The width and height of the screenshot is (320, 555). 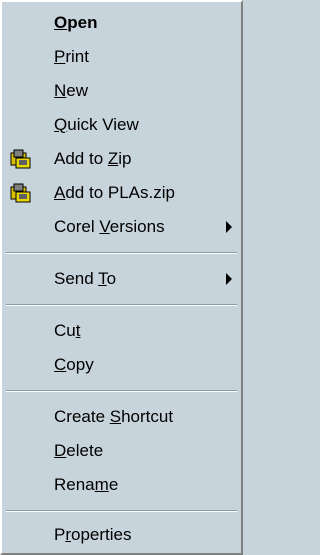 What do you see at coordinates (109, 226) in the screenshot?
I see `menu-item-label: Corel Versions` at bounding box center [109, 226].